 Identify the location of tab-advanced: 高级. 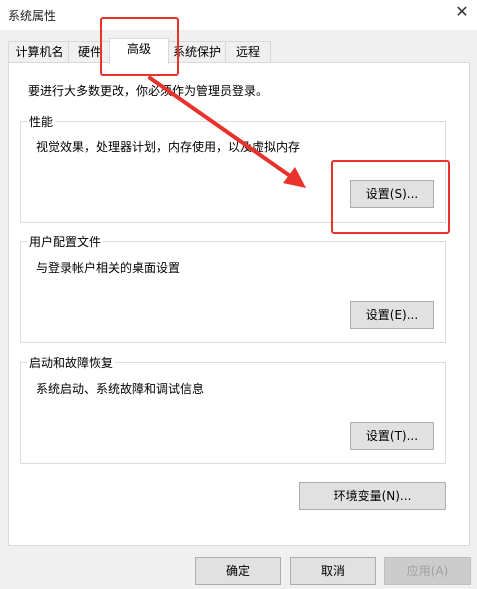
(139, 51).